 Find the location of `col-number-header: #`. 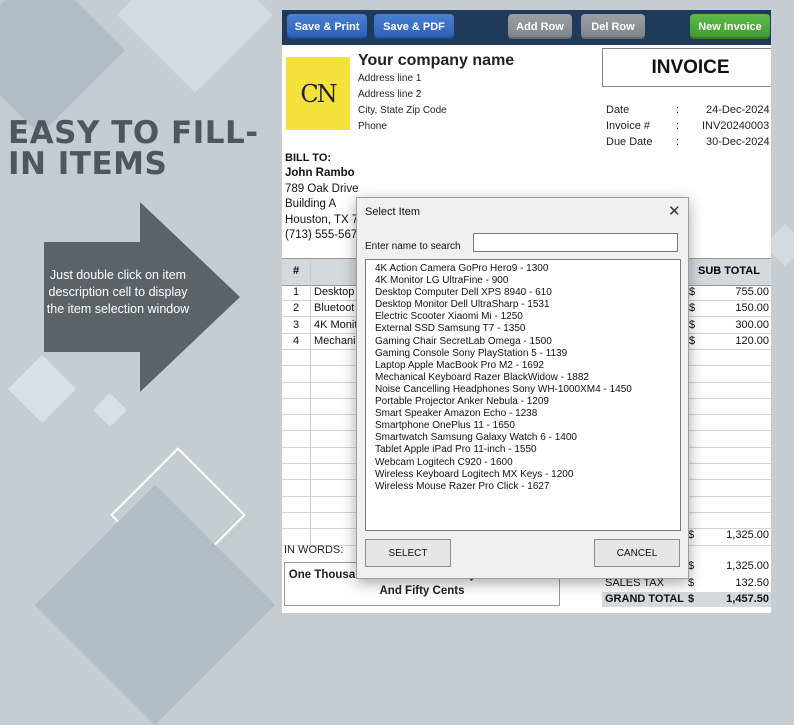

col-number-header: # is located at coordinates (296, 271).